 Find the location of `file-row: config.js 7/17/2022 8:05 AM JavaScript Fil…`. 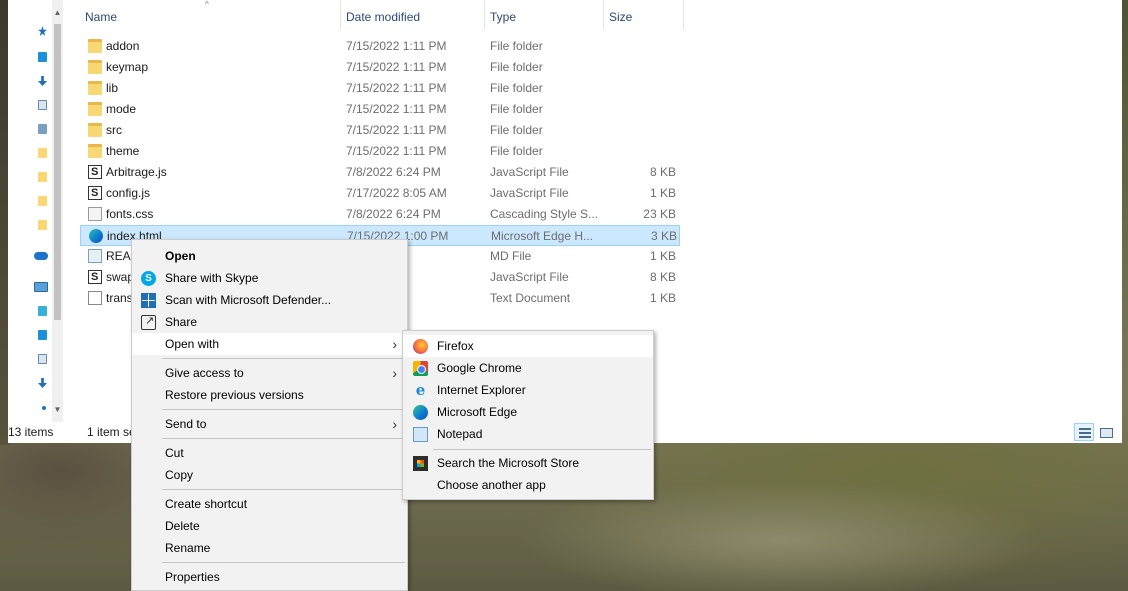

file-row: config.js 7/17/2022 8:05 AM JavaScript Fil… is located at coordinates (380, 193).